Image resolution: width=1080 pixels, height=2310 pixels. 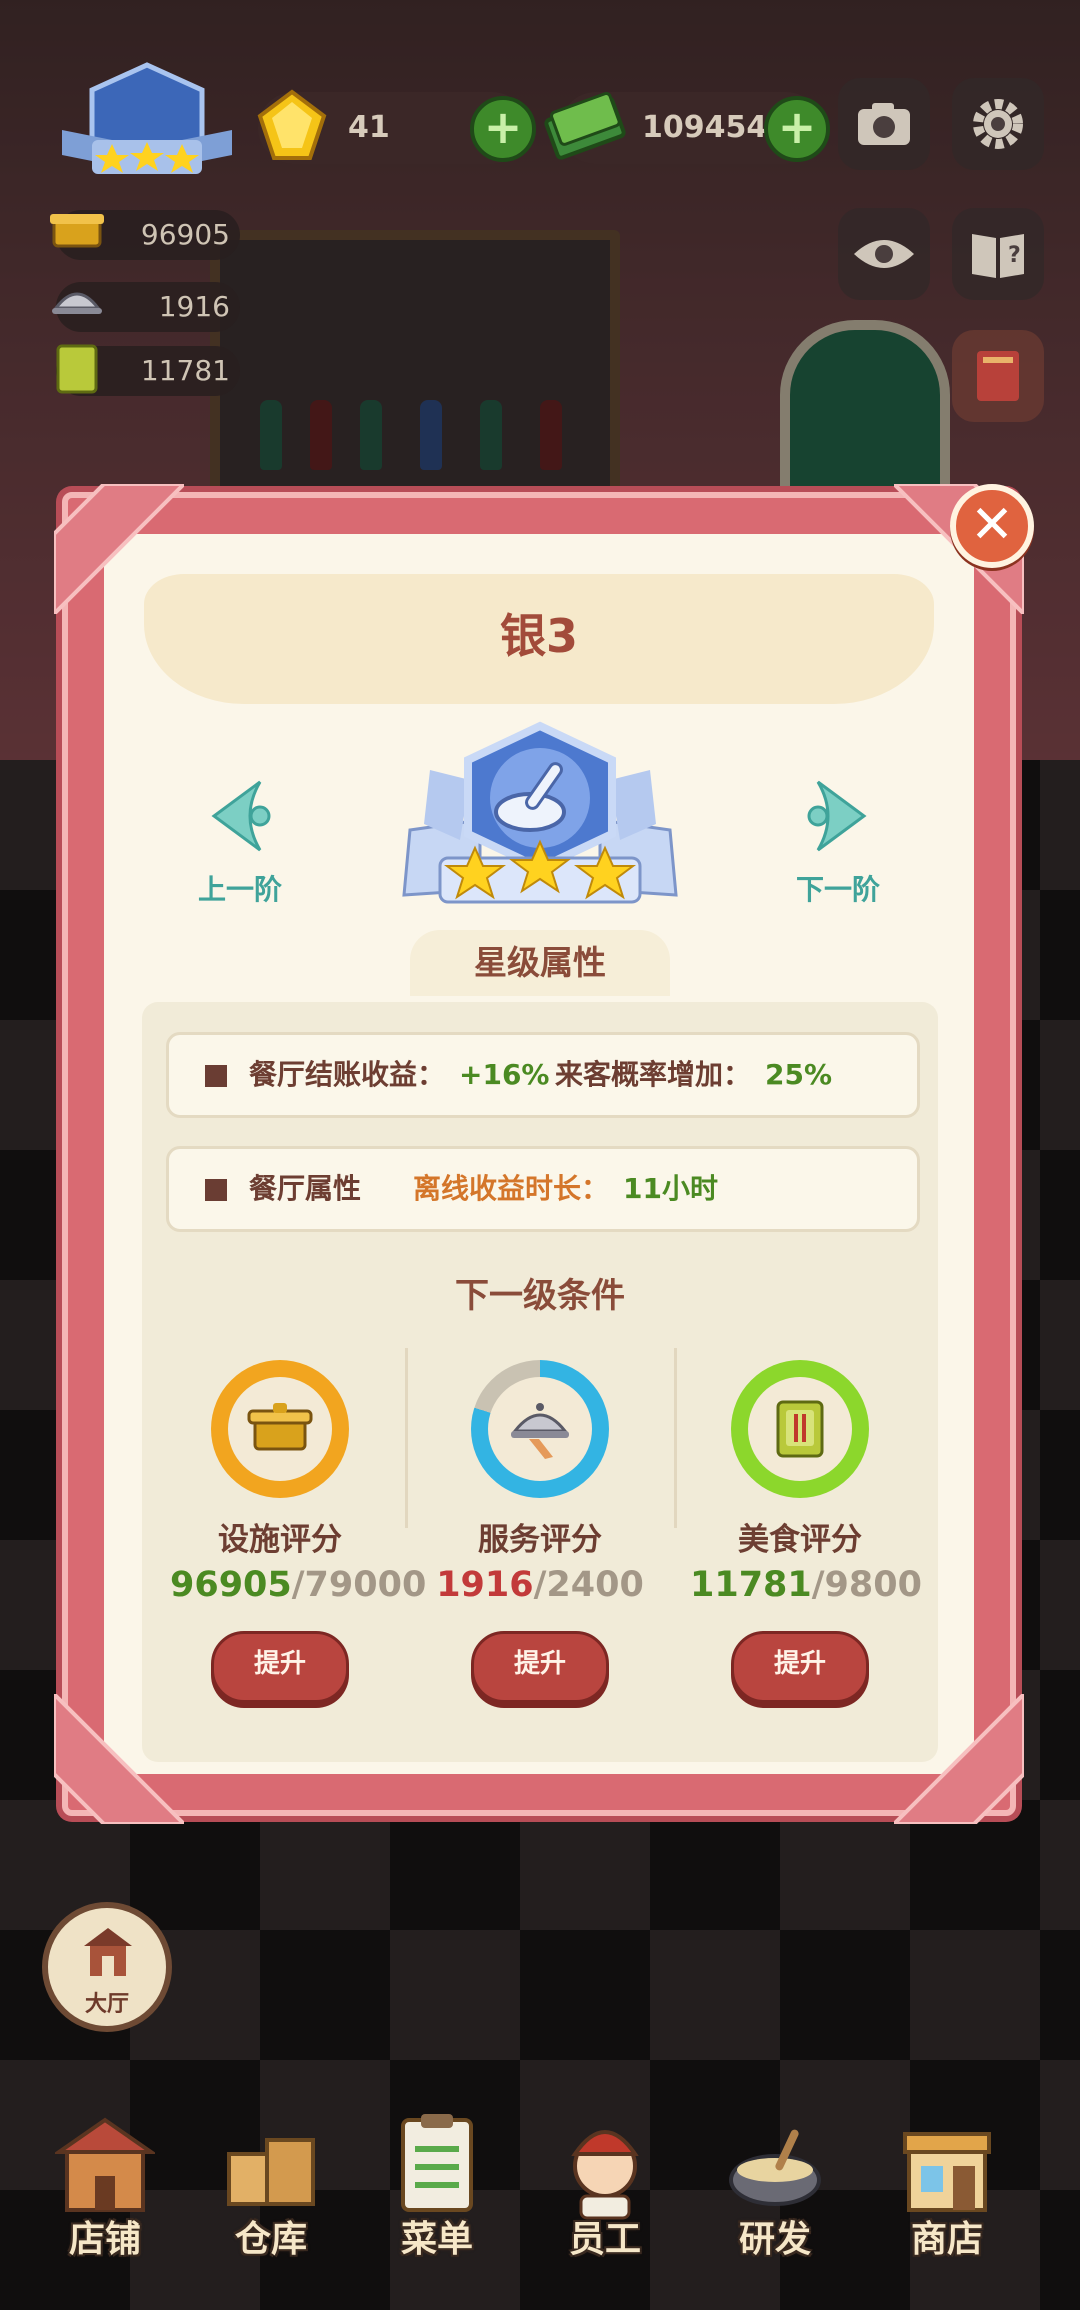 I want to click on staff-chef-icon, so click(x=605, y=2175).